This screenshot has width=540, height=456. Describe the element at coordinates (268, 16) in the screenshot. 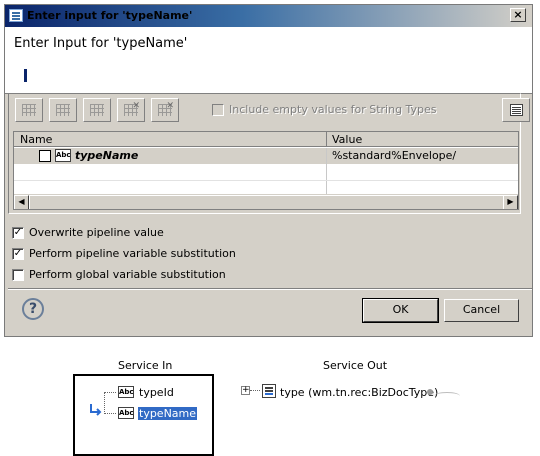

I see `title-bar: Enter input for 'typeName' ×` at that location.